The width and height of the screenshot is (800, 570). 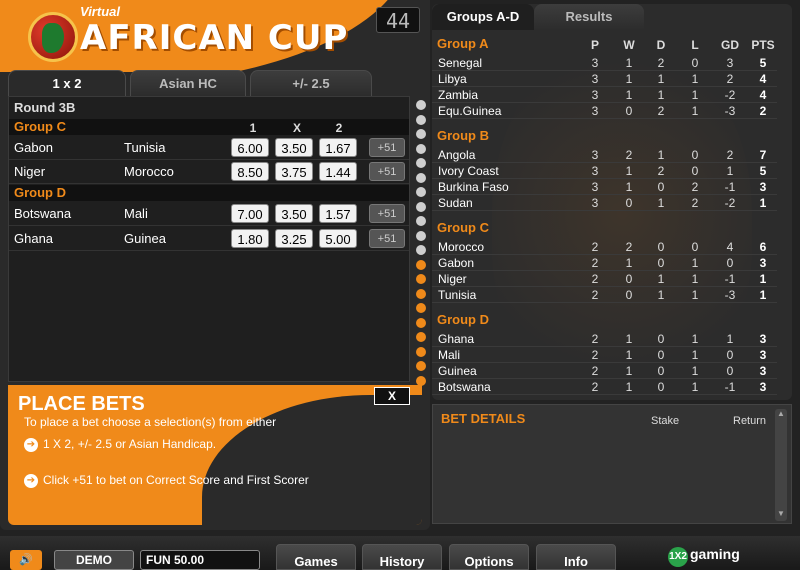 What do you see at coordinates (604, 263) in the screenshot?
I see `standings-row: Gabon 2 1 0 1 0 3` at bounding box center [604, 263].